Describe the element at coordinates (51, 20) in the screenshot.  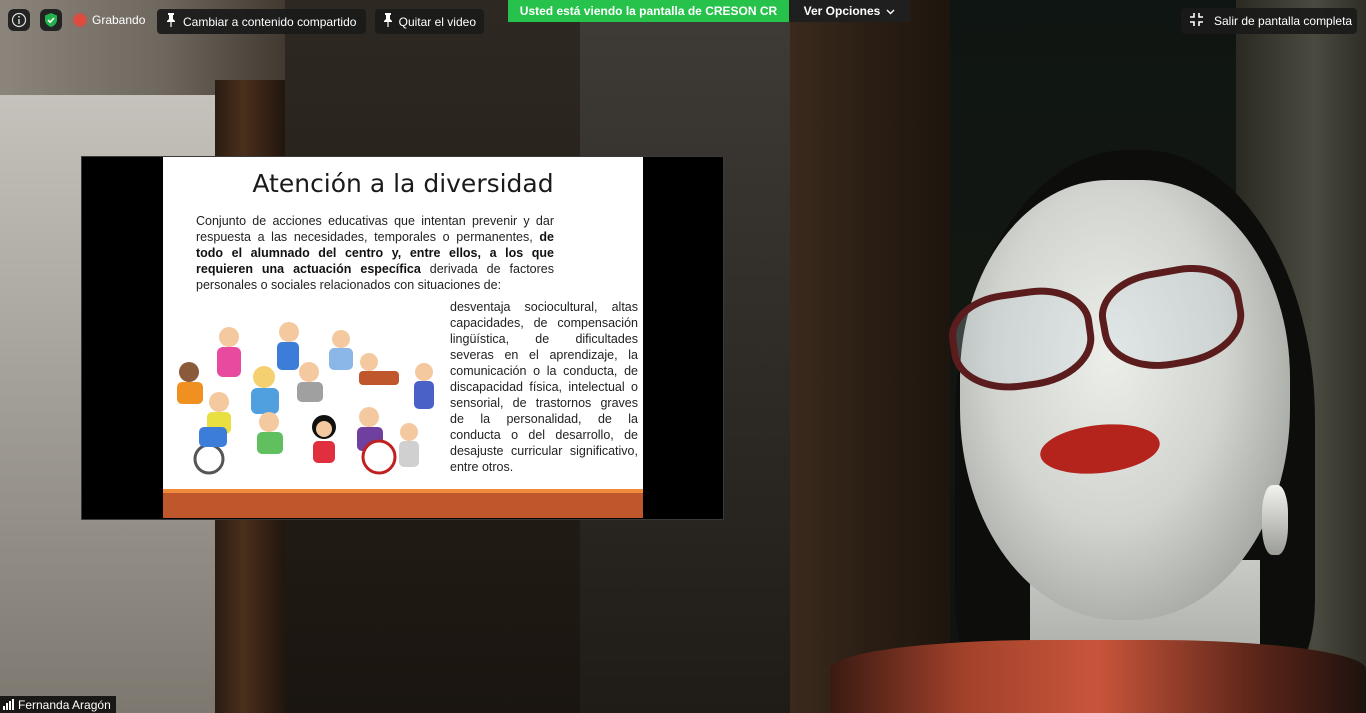
I see `shield-check-icon` at that location.